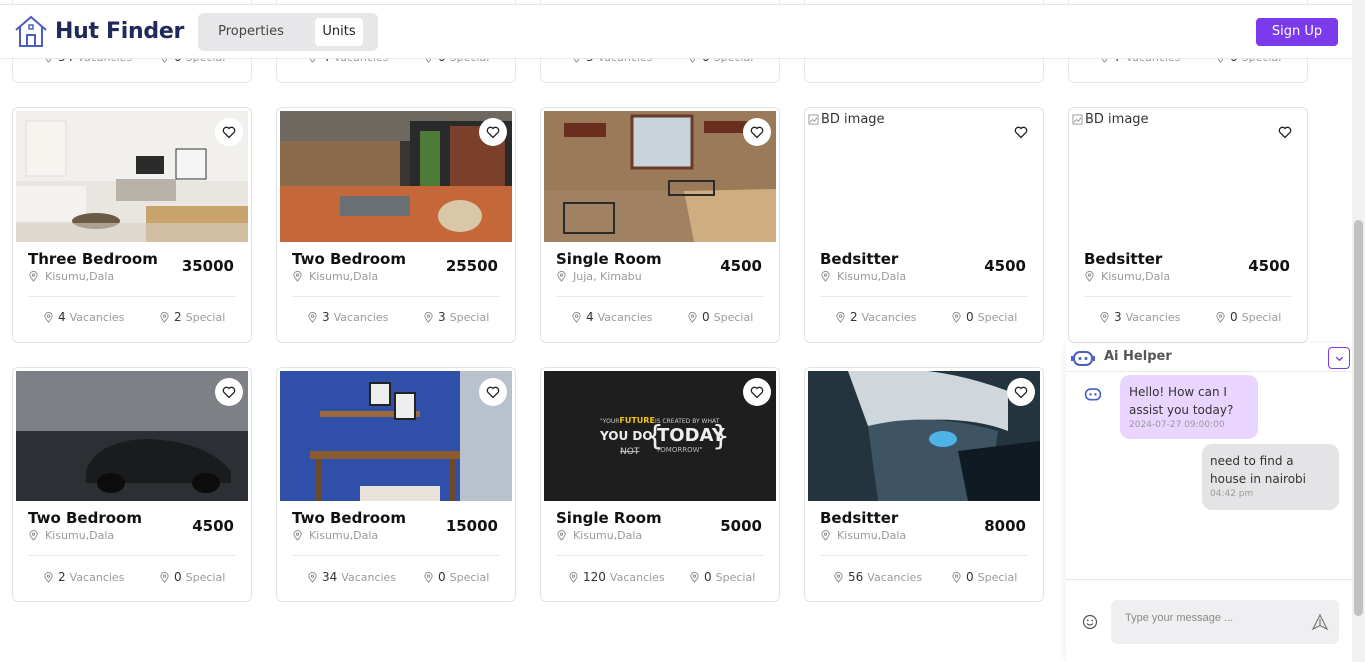 The width and height of the screenshot is (1365, 662). What do you see at coordinates (471, 526) in the screenshot?
I see `unit-price: 15000` at bounding box center [471, 526].